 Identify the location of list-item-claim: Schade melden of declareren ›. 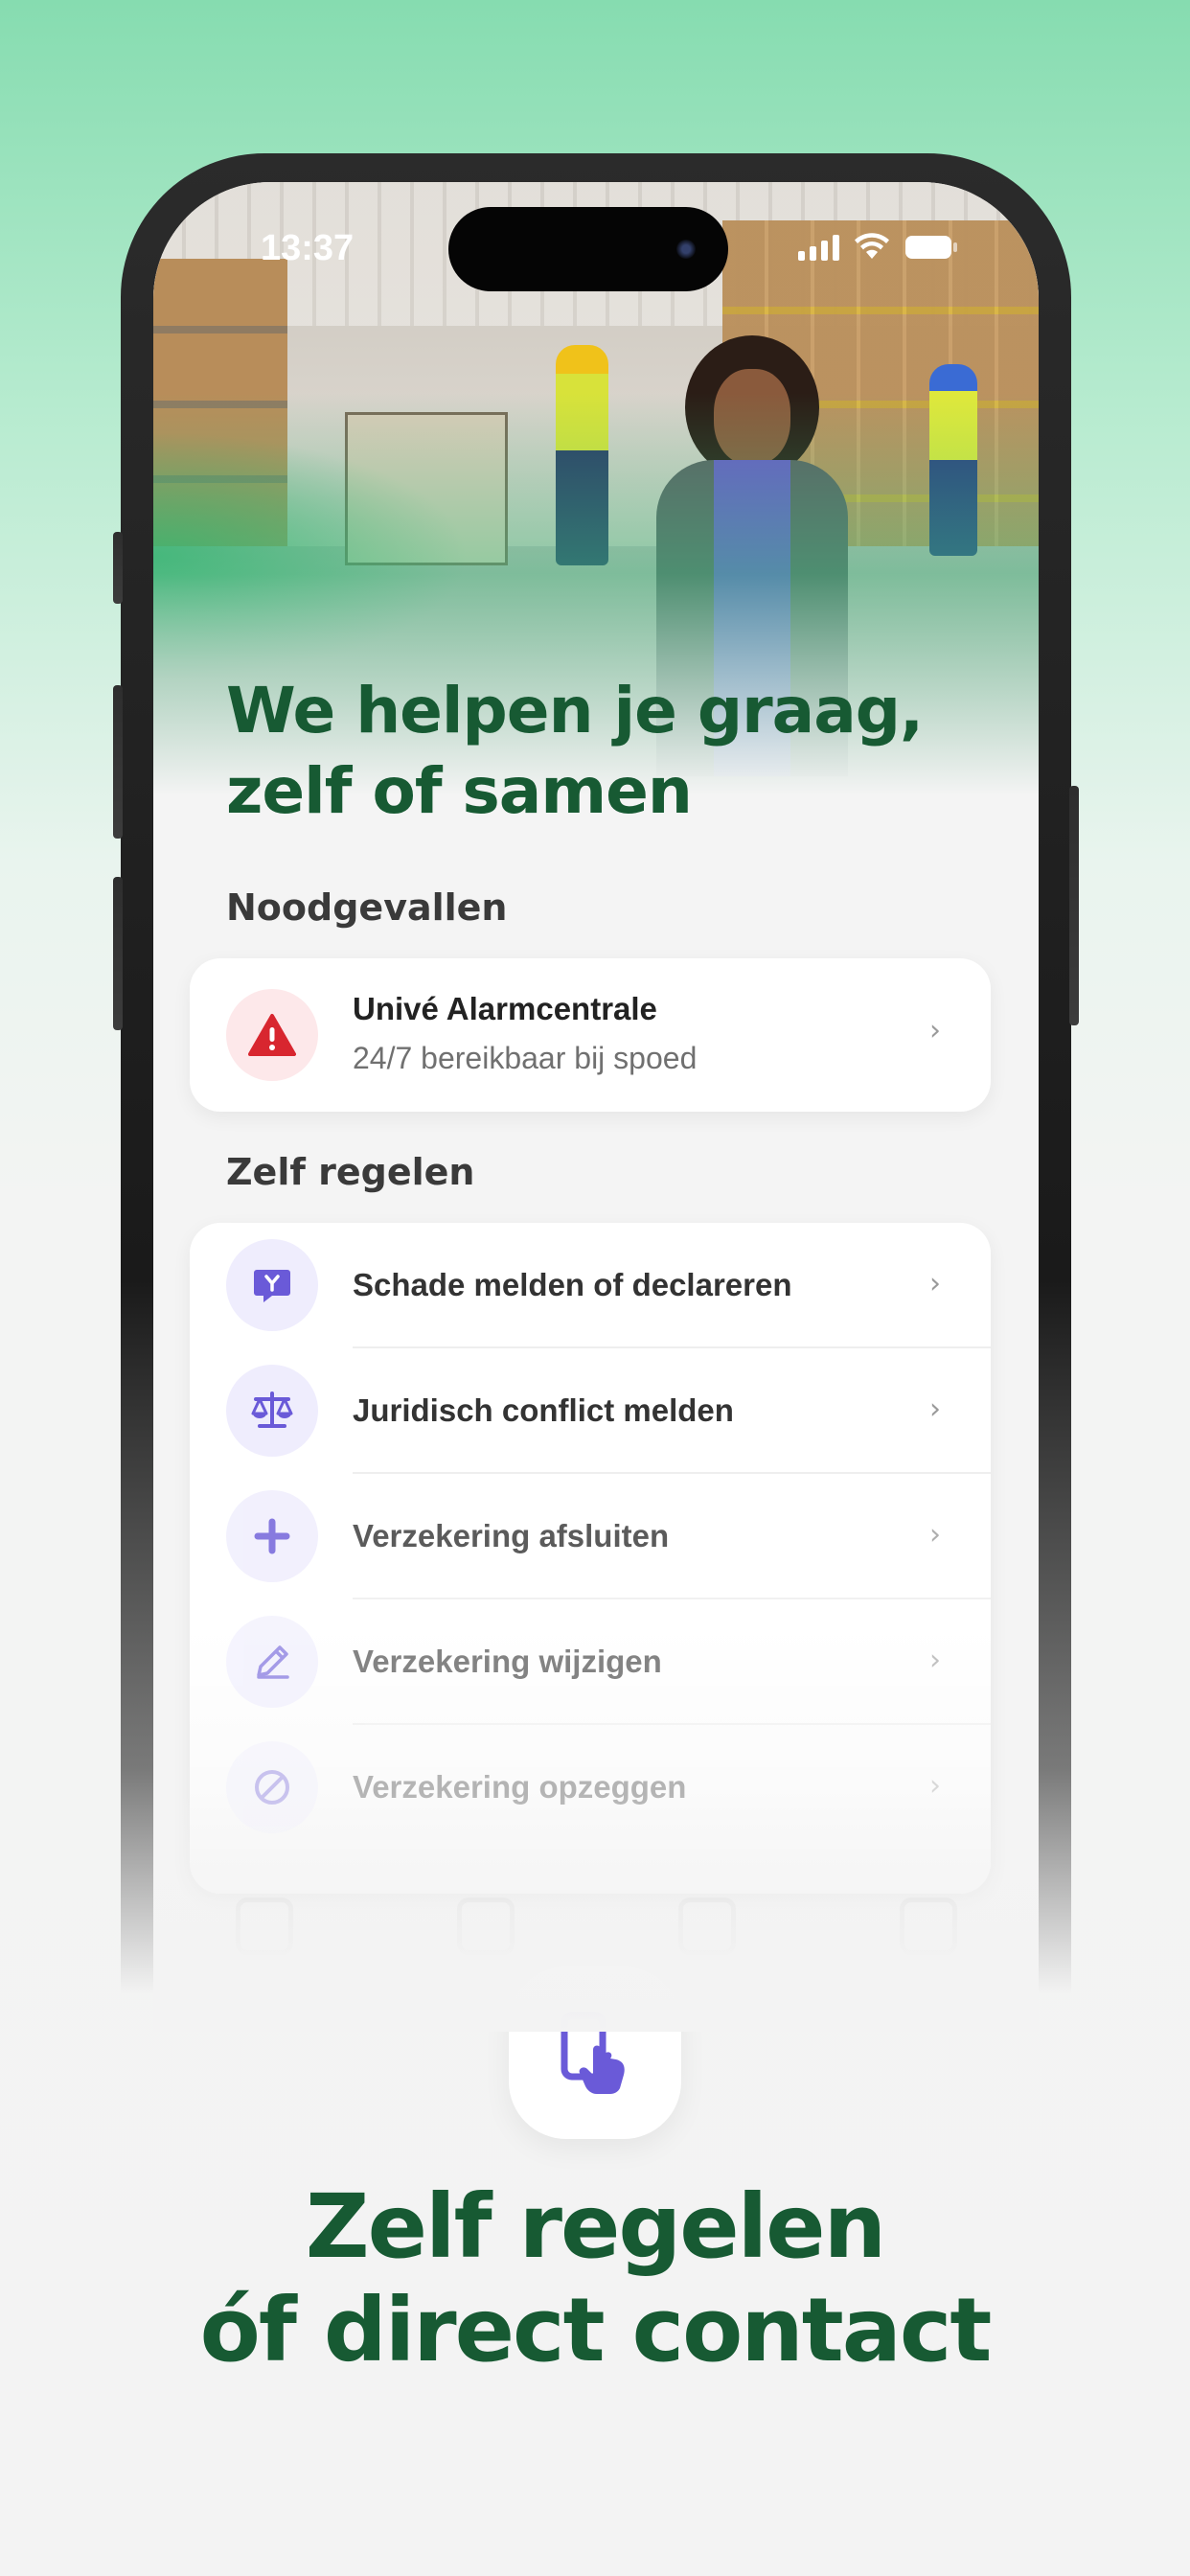
(590, 1285).